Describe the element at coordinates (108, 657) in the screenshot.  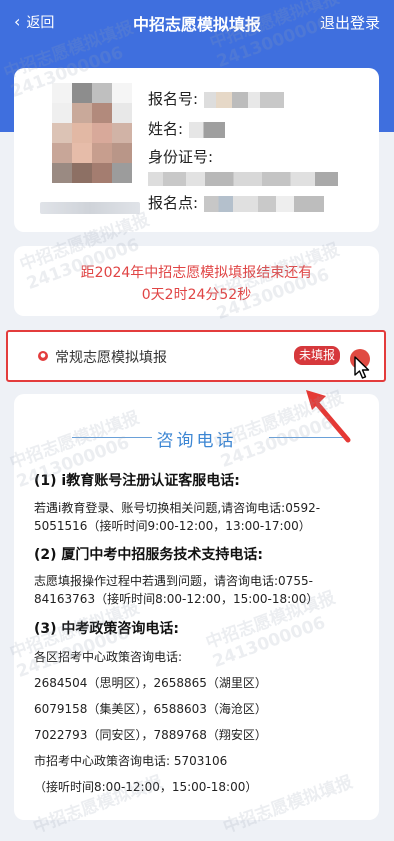
I see `section-3-line: 各区招考中心政策咨询电话:` at that location.